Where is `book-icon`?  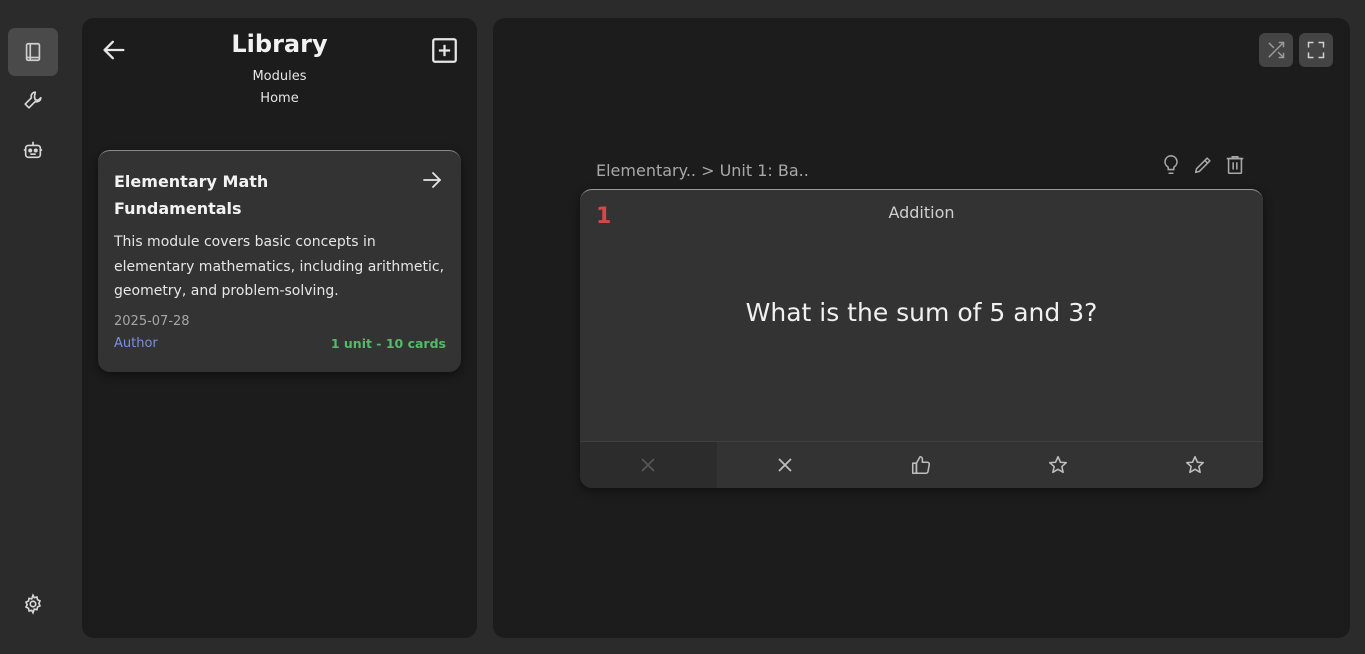
book-icon is located at coordinates (33, 52).